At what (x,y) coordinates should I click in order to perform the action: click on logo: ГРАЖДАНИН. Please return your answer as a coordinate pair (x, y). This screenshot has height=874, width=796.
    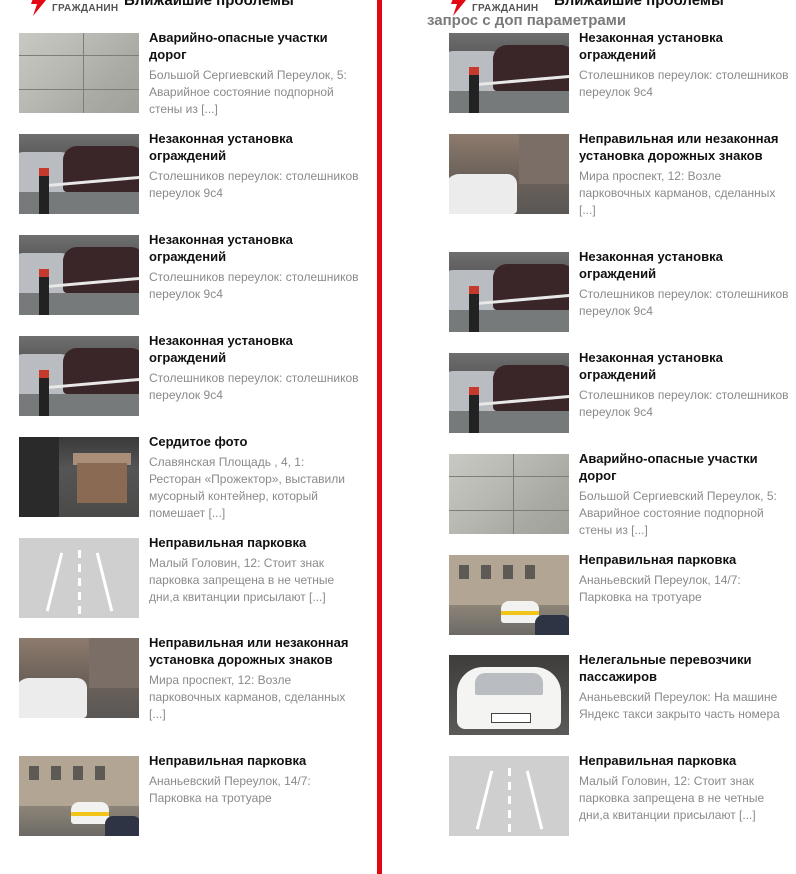
    Looking at the image, I should click on (74, 8).